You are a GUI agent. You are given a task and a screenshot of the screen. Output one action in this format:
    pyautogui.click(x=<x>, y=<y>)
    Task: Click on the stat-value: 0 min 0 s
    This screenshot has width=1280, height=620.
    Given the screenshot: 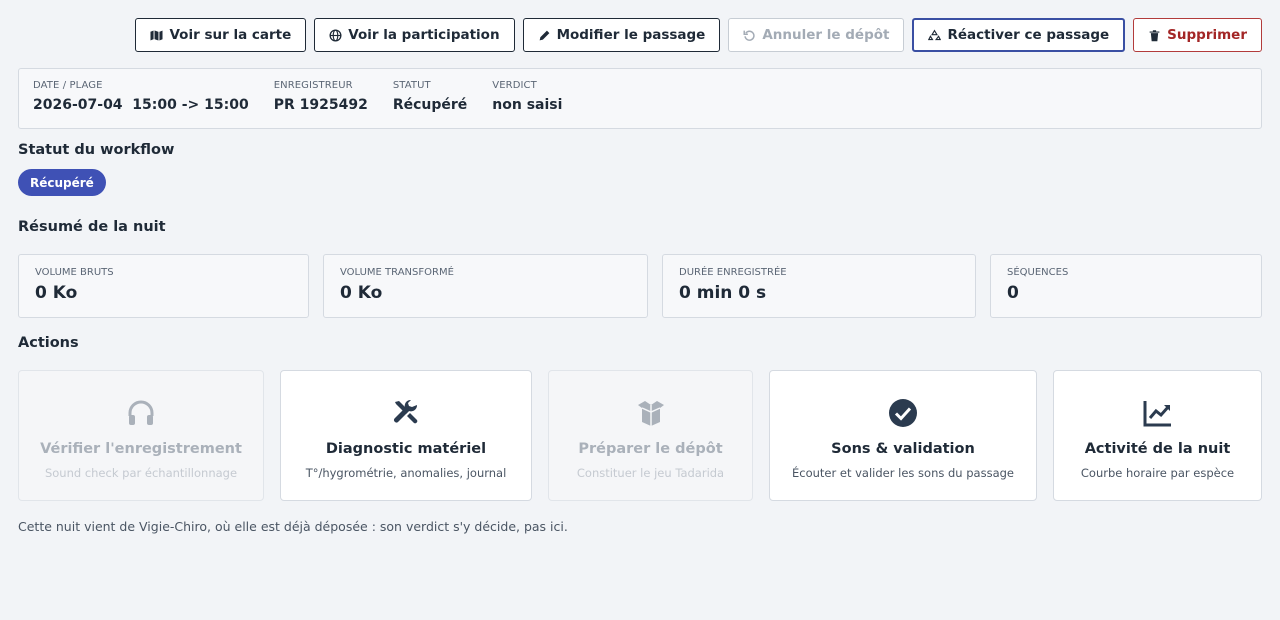 What is the action you would take?
    pyautogui.click(x=723, y=293)
    